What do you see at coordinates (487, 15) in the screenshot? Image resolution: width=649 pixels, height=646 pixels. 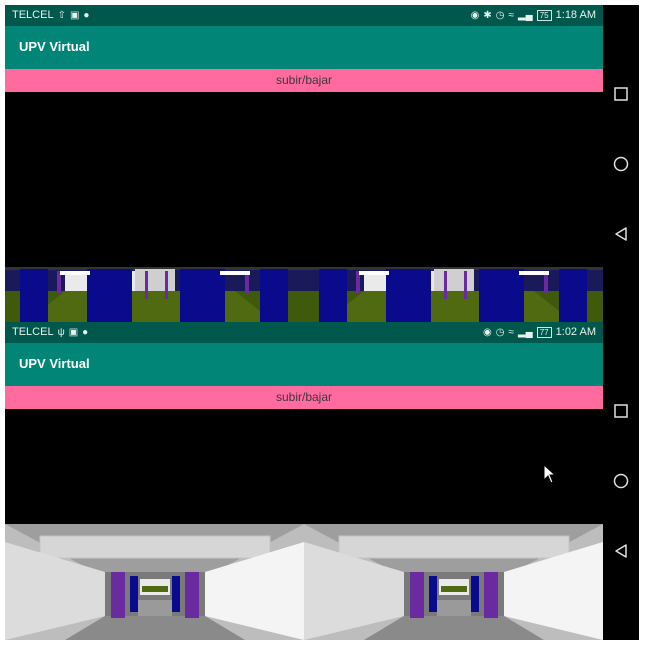 I see `bluetooth-icon: ✱` at bounding box center [487, 15].